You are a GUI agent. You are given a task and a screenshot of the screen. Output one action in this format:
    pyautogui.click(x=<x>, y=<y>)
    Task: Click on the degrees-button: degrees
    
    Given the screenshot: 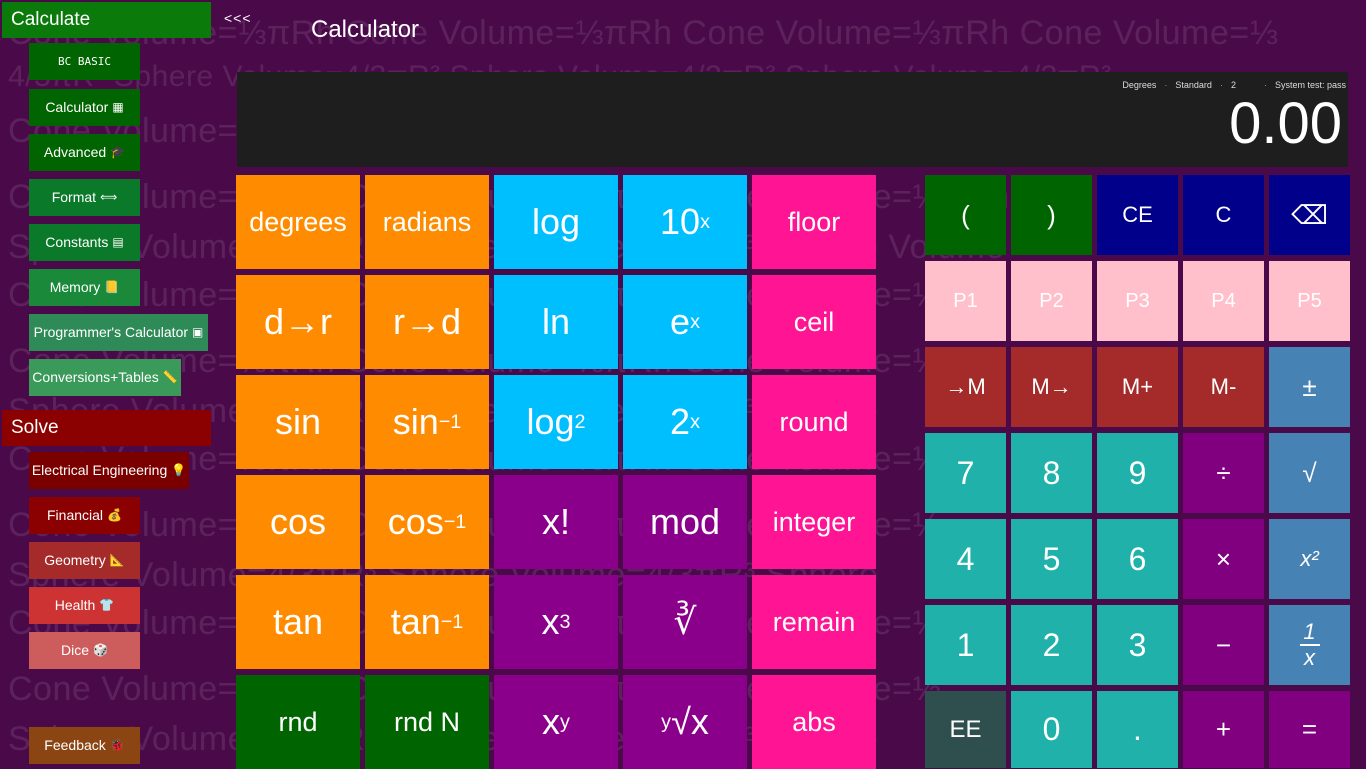 What is the action you would take?
    pyautogui.click(x=298, y=222)
    